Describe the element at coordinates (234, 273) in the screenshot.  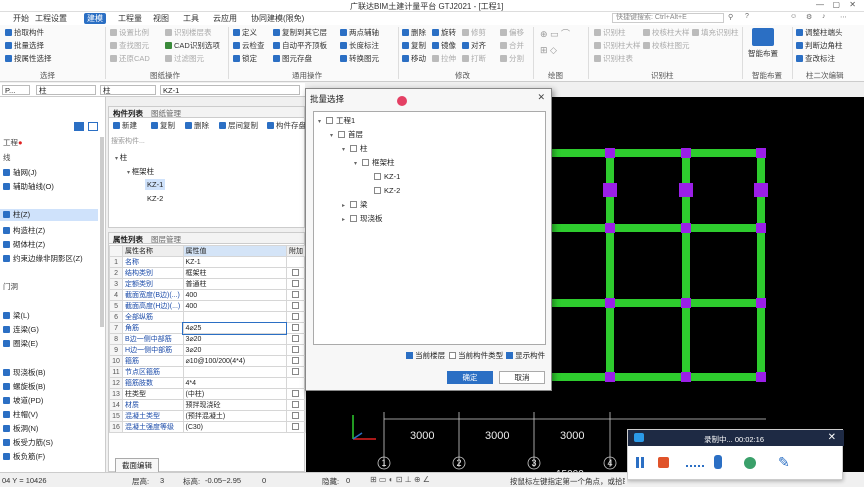
I see `property-value: 框架柱` at that location.